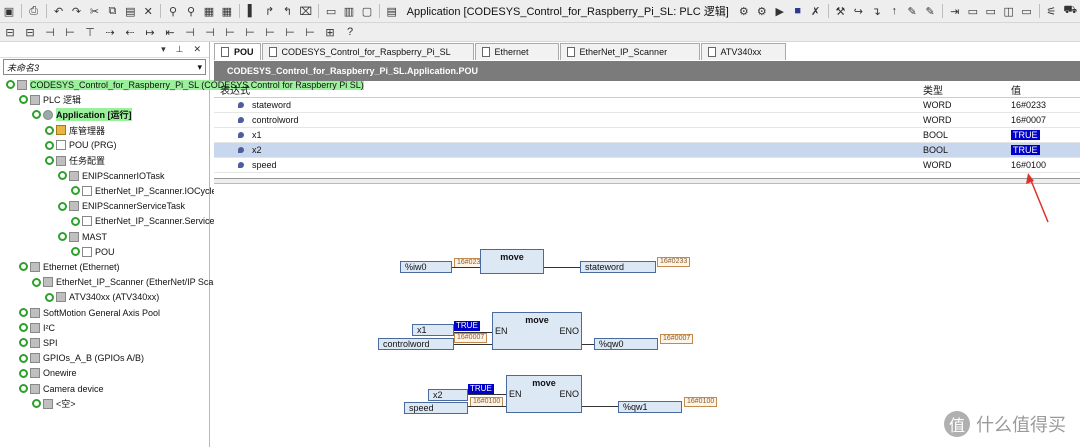 The height and width of the screenshot is (447, 1080). I want to click on online-change-icon: ◫, so click(1009, 11).